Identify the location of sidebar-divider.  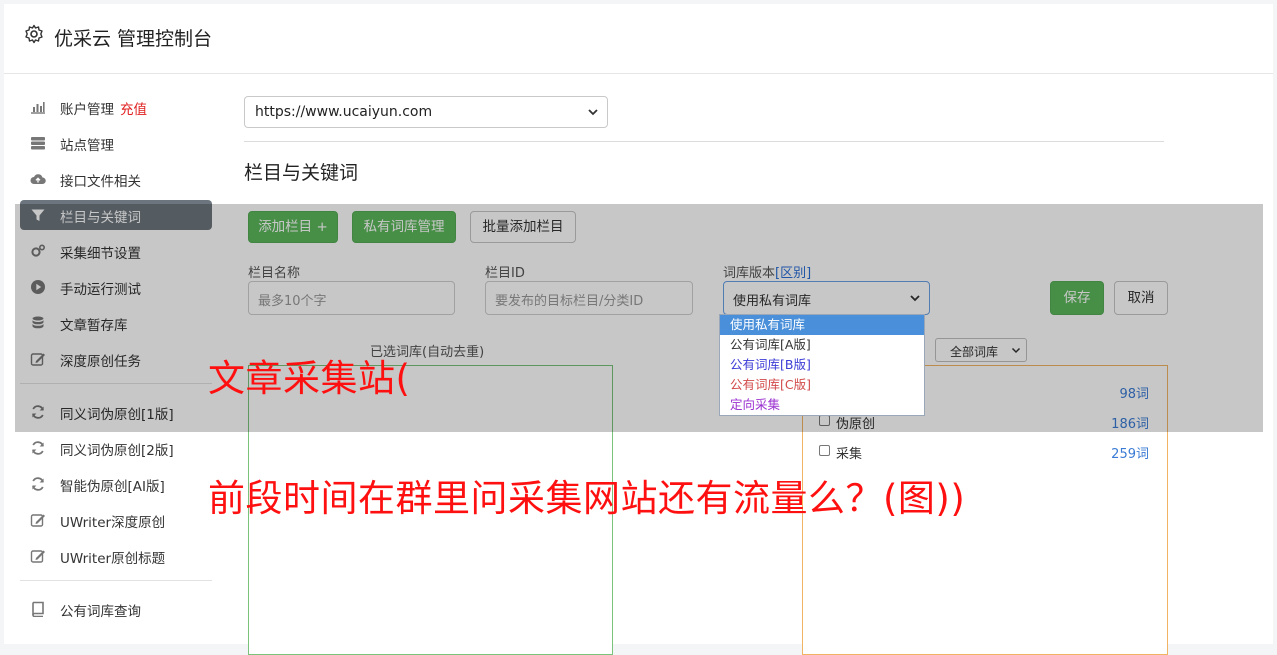
(116, 580).